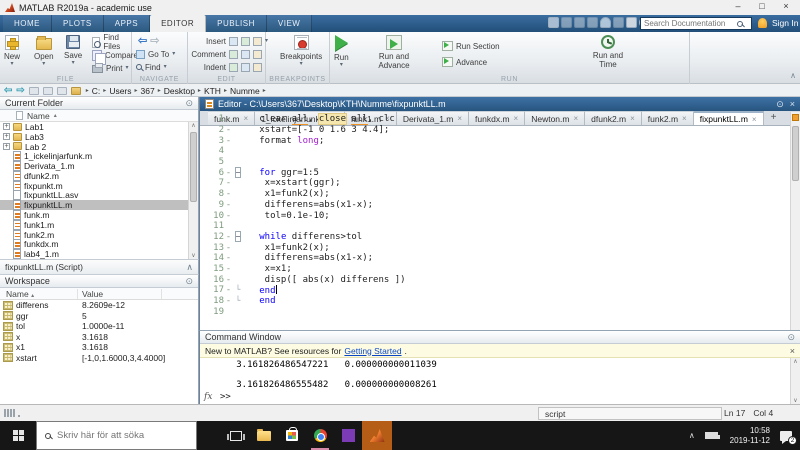 The image size is (800, 450). Describe the element at coordinates (33, 90) in the screenshot. I see `folder-up-icon` at that location.